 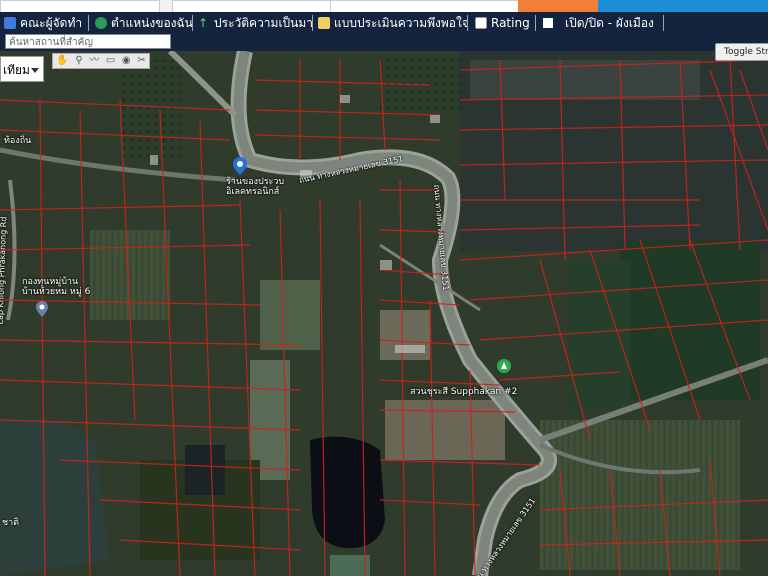 What do you see at coordinates (101, 61) in the screenshot?
I see `drawing-toolbar: ✋ ⚲ 〰 ▭ ◉ ✂` at bounding box center [101, 61].